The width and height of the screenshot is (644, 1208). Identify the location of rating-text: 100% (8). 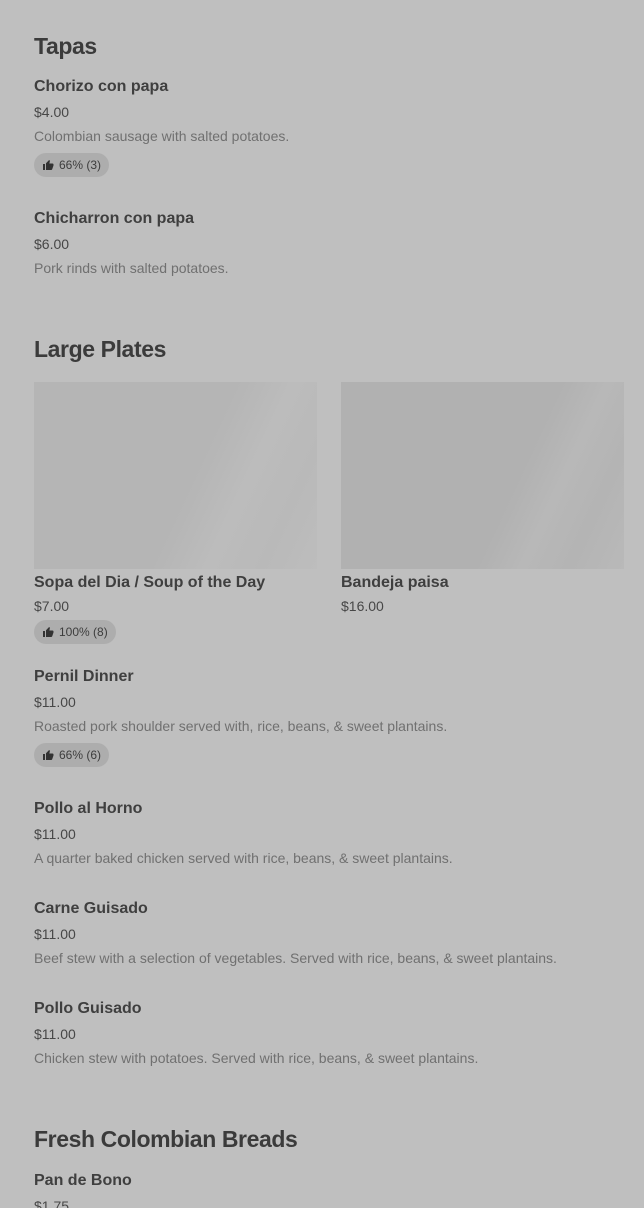
(83, 632).